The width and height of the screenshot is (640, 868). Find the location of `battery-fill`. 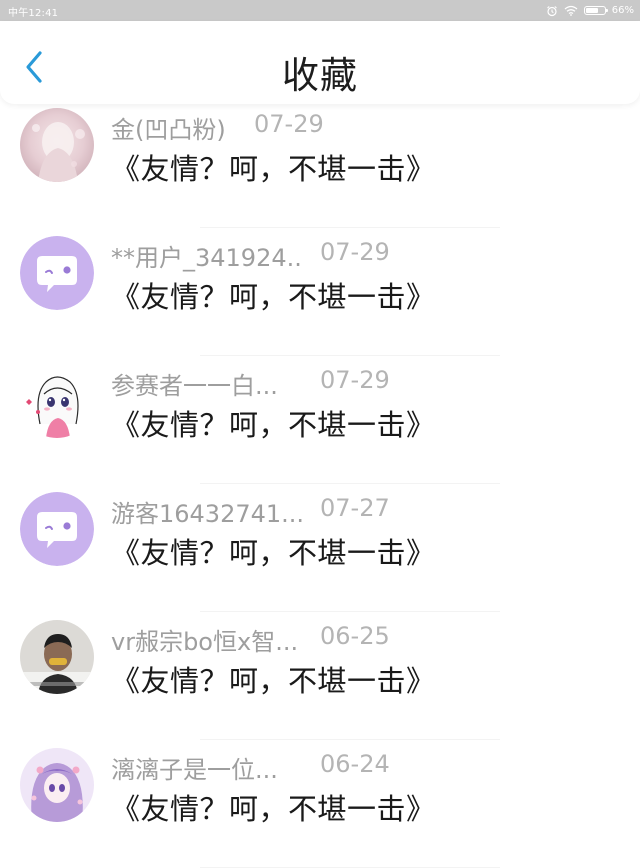

battery-fill is located at coordinates (591, 10).